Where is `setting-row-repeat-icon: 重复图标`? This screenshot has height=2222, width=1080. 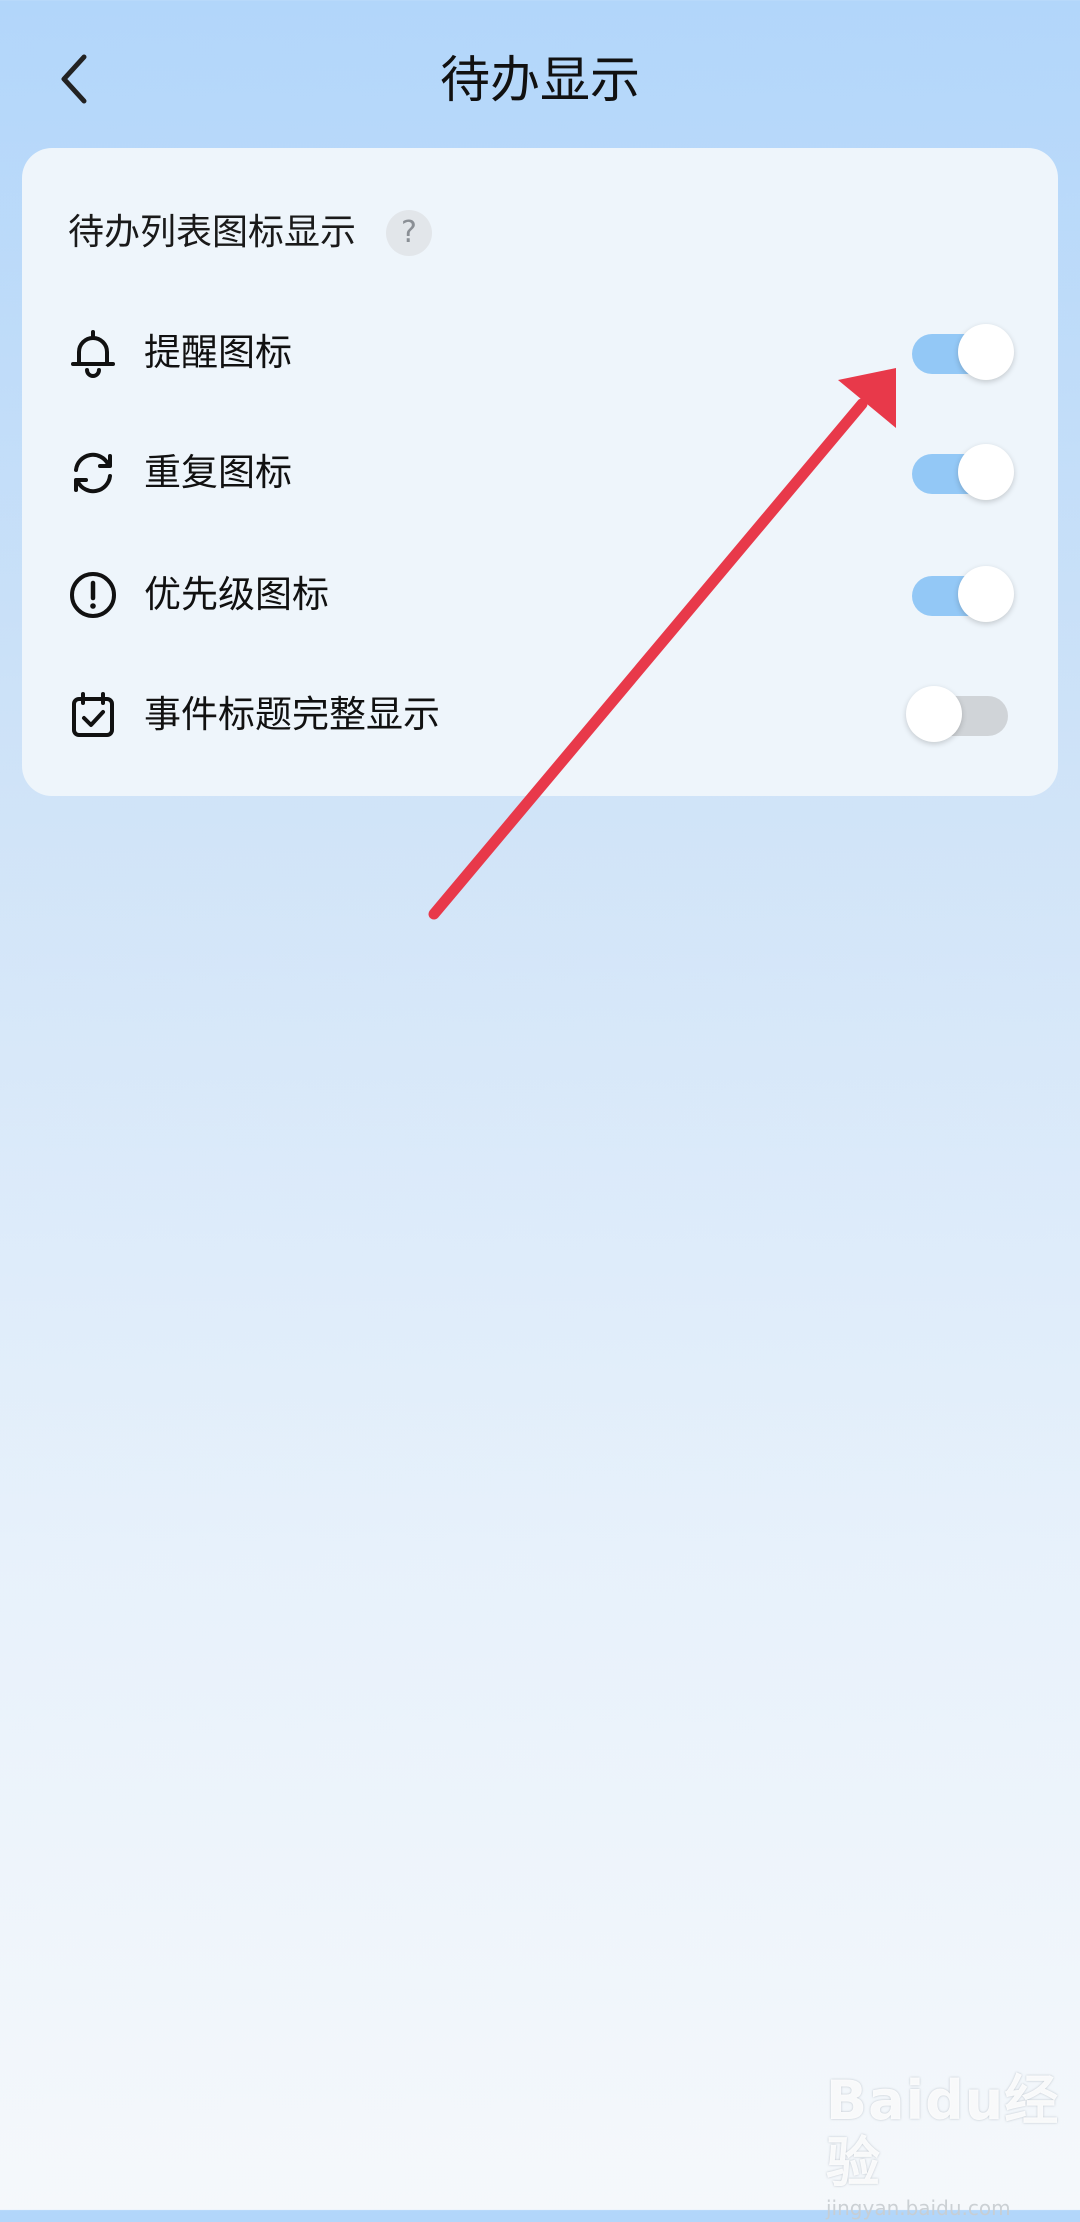 setting-row-repeat-icon: 重复图标 is located at coordinates (540, 473).